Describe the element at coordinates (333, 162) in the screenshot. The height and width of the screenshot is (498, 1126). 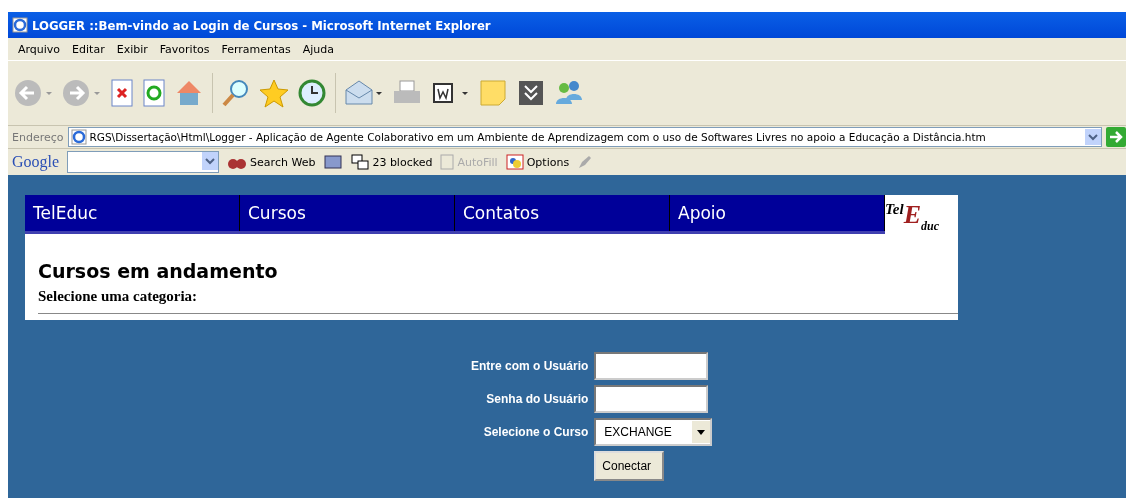
I see `newspaper-icon` at that location.